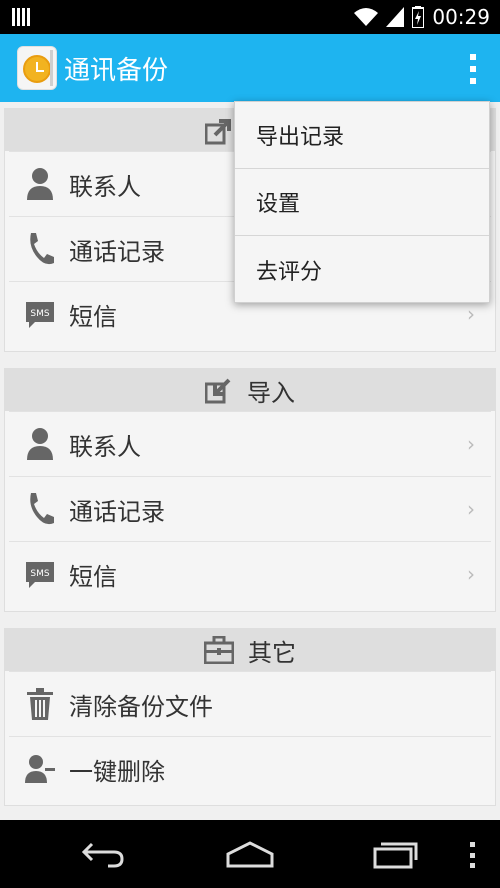 The width and height of the screenshot is (500, 888). Describe the element at coordinates (40, 769) in the screenshot. I see `remove-contact-icon` at that location.